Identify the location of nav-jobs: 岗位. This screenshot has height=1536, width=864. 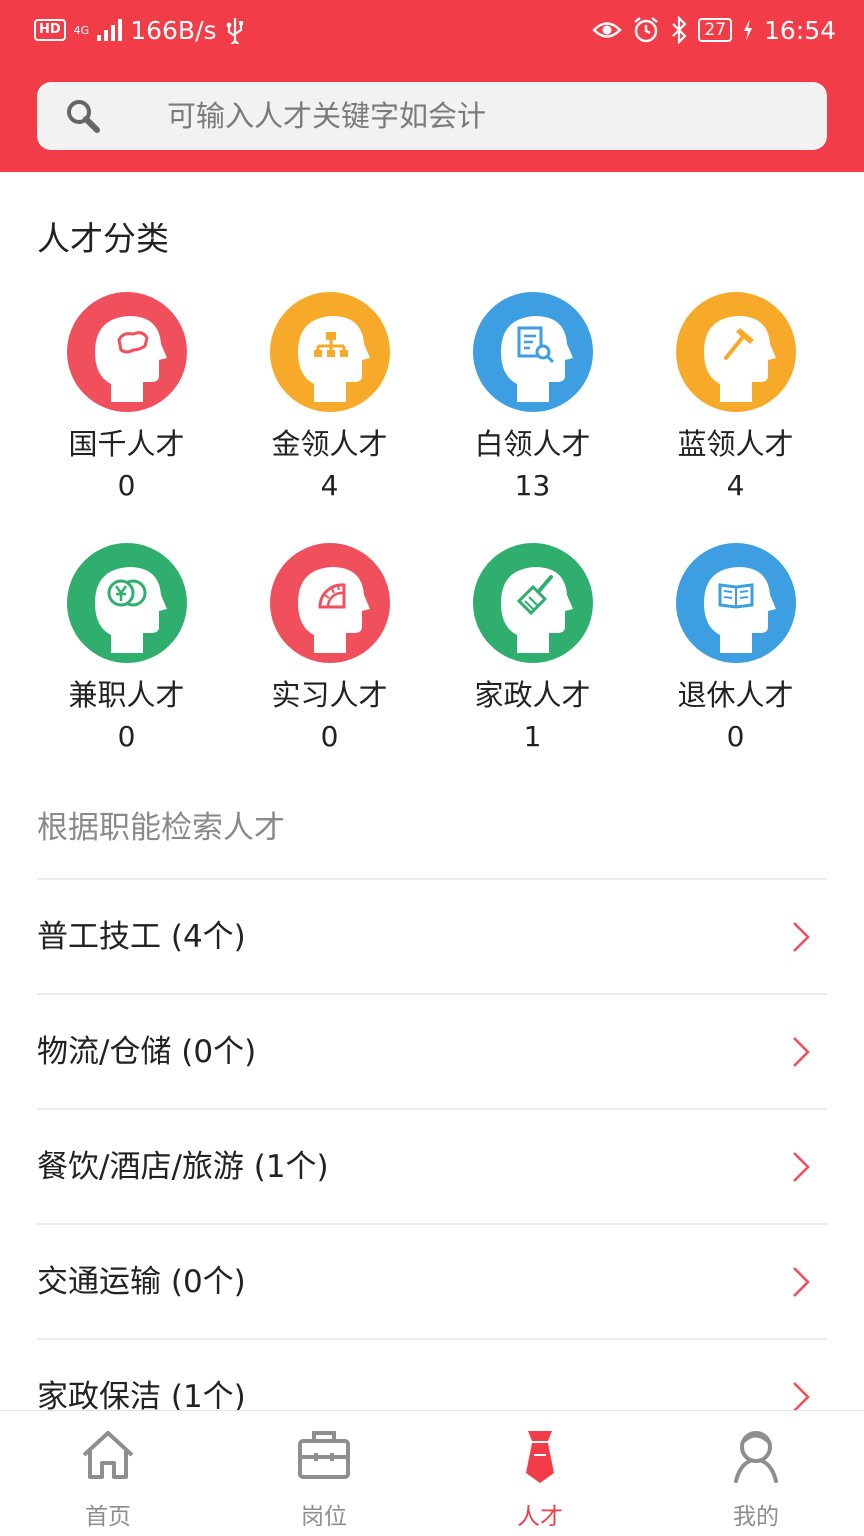
(324, 1473).